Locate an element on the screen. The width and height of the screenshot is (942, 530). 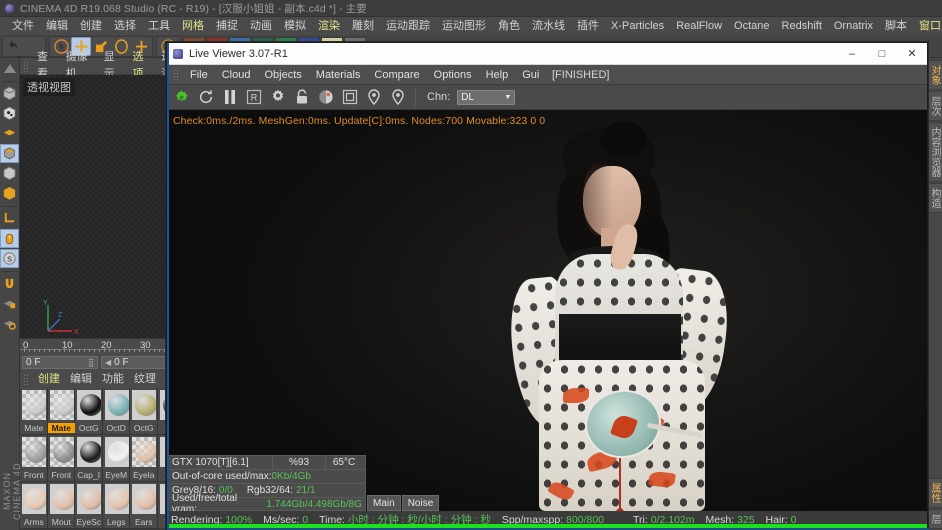
workplane-icon is located at coordinates (9, 323).